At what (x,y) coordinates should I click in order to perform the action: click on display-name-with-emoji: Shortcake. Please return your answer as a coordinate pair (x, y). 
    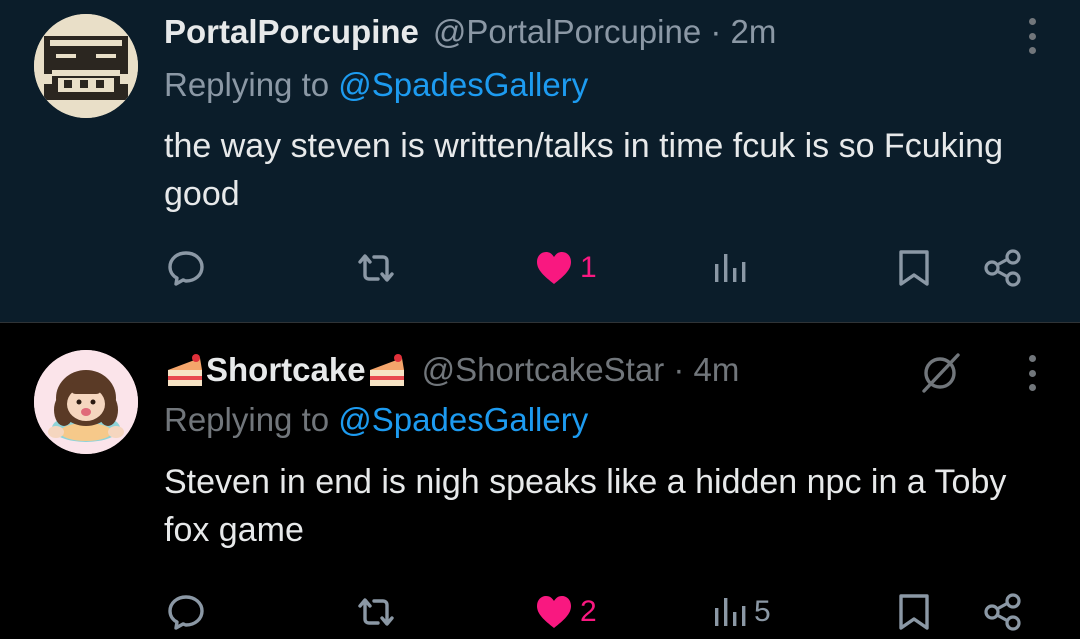
    Looking at the image, I should click on (286, 370).